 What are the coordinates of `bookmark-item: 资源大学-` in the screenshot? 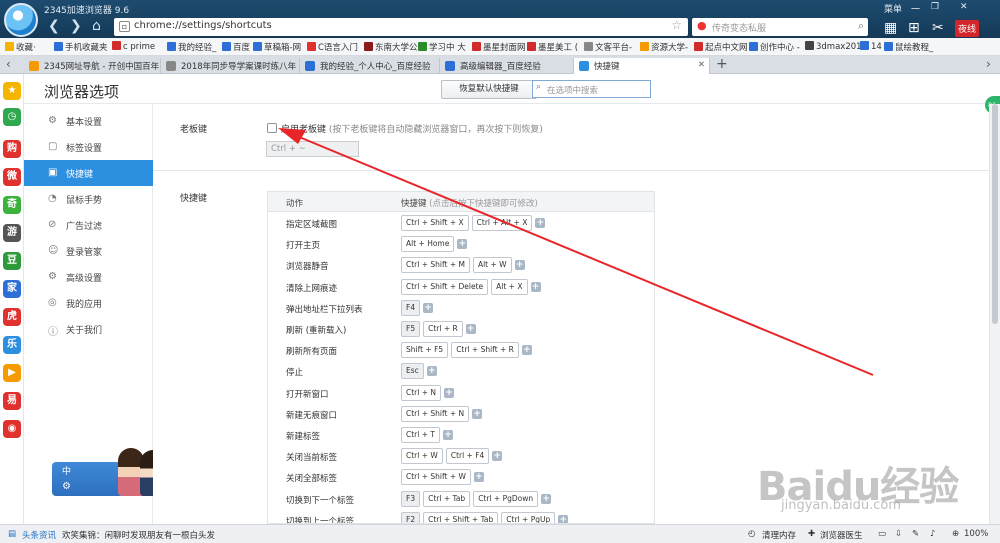 It's located at (664, 47).